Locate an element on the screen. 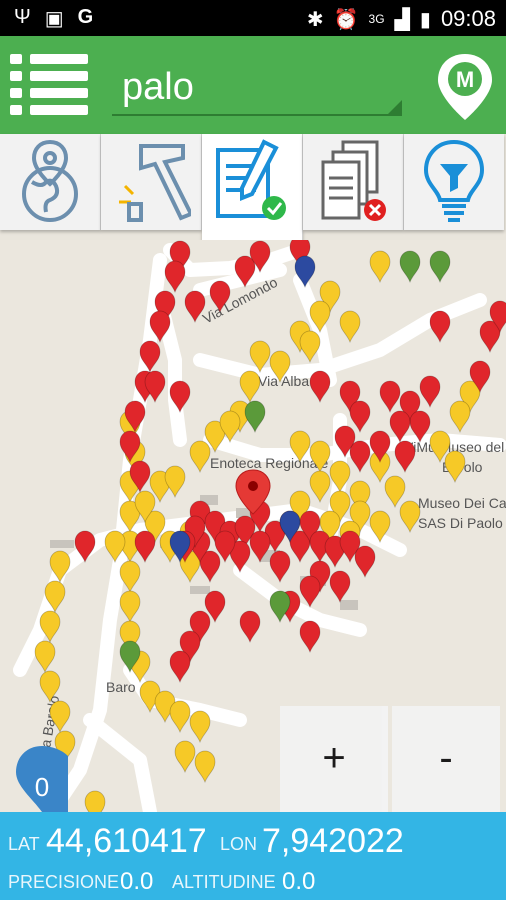 This screenshot has height=900, width=506. google-icon: G is located at coordinates (85, 17).